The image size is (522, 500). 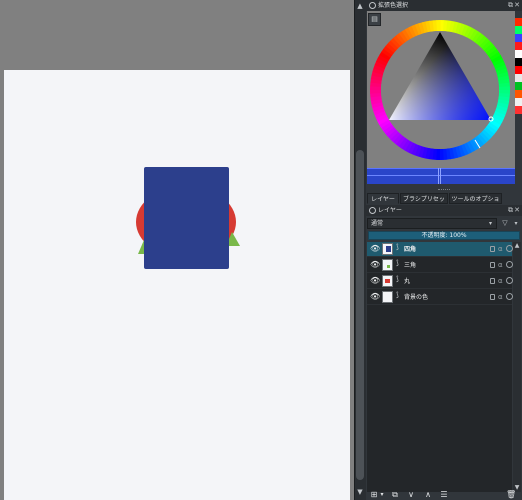 I want to click on layers-docker-titlebar: レイヤー ⧉ ✕, so click(x=444, y=210).